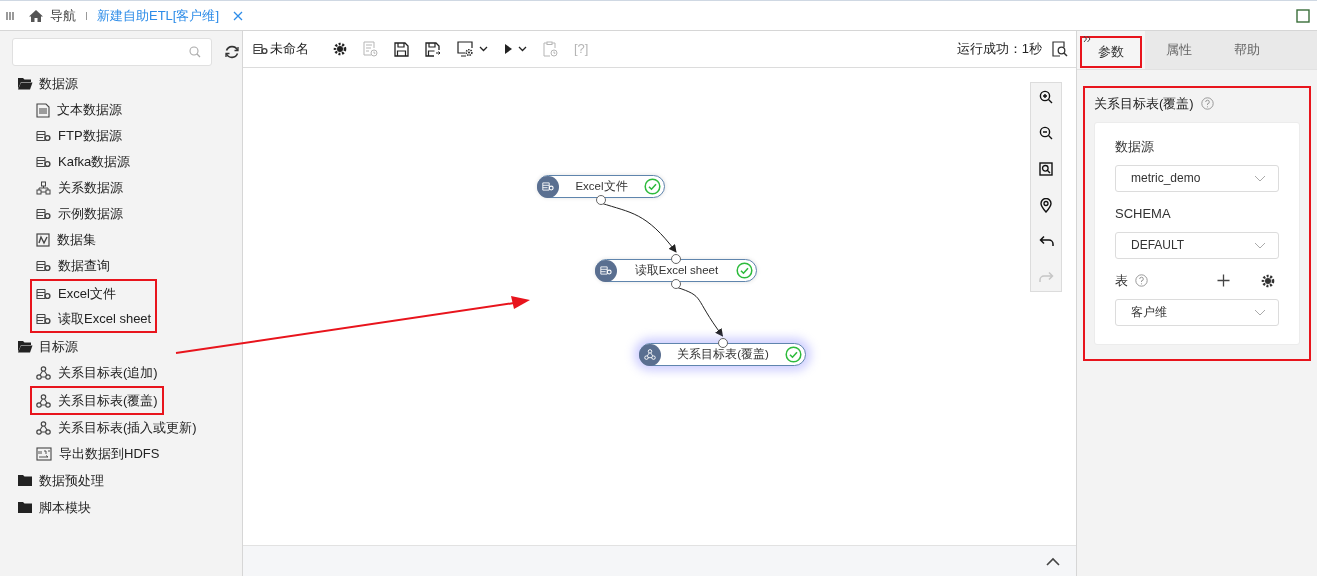 This screenshot has width=1317, height=576. Describe the element at coordinates (137, 162) in the screenshot. I see `tree-item: Kafka数据源` at that location.